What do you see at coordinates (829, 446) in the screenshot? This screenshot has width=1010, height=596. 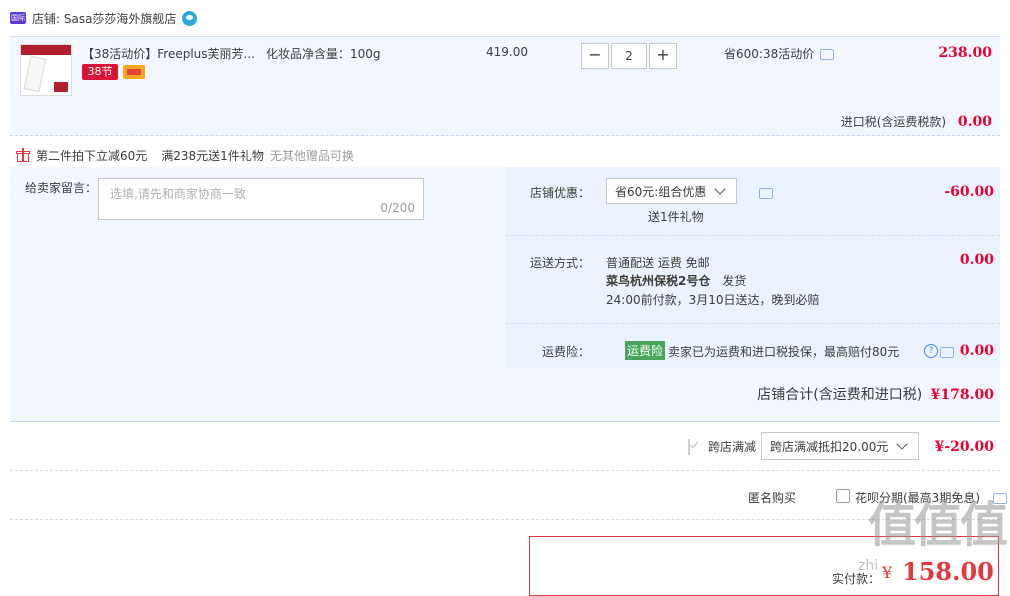 I see `cross-store-selected: 跨店满减抵扣20.00元` at bounding box center [829, 446].